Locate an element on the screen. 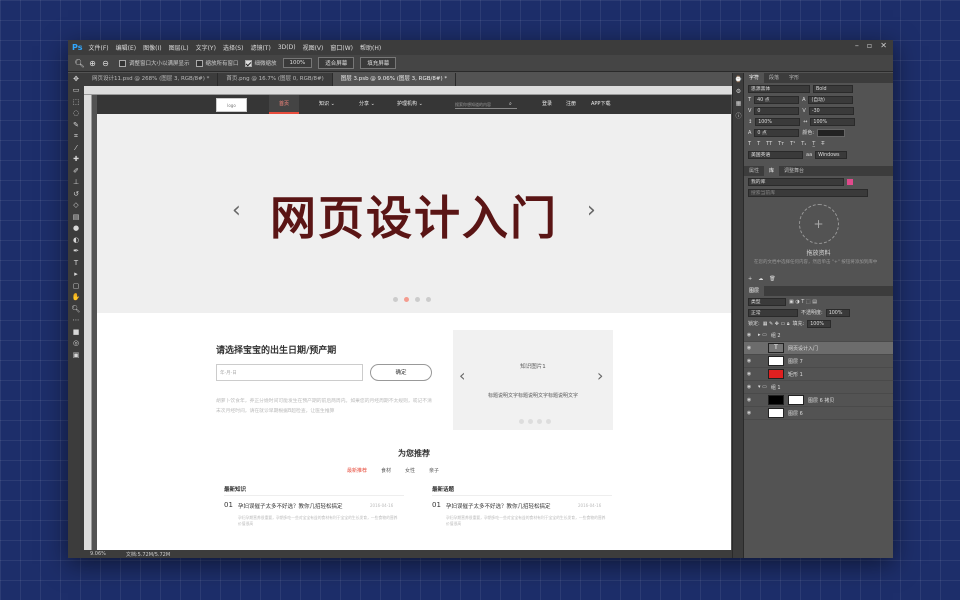 The width and height of the screenshot is (960, 600). banner-prev-icon: ‹ is located at coordinates (236, 210).